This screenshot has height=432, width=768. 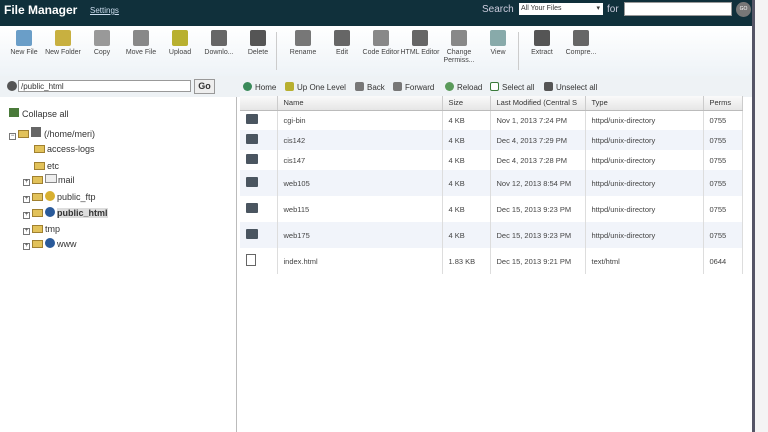 What do you see at coordinates (102, 43) in the screenshot?
I see `toolbar-button-copy: Copy` at bounding box center [102, 43].